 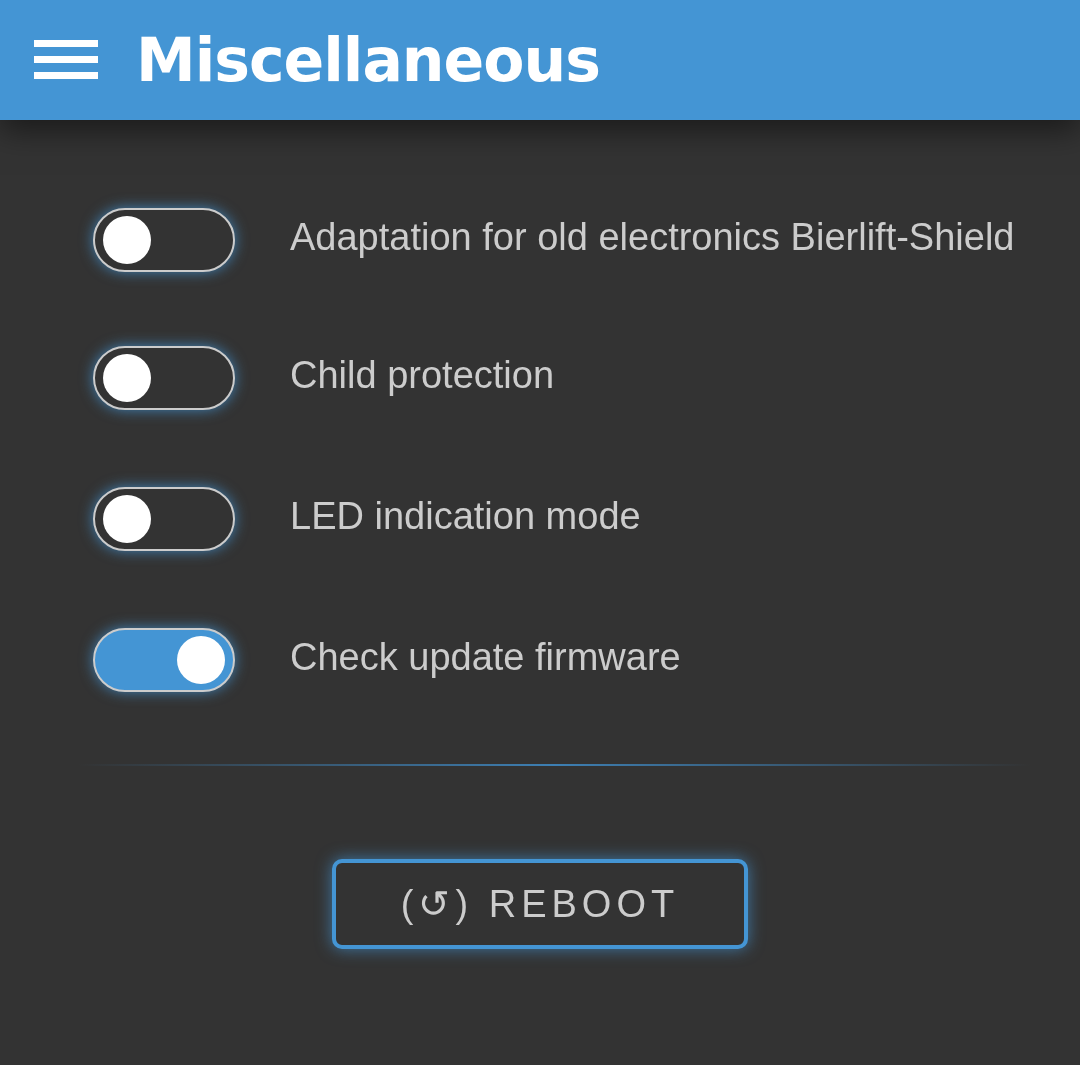 What do you see at coordinates (466, 516) in the screenshot?
I see `setting-label: LED indication mode` at bounding box center [466, 516].